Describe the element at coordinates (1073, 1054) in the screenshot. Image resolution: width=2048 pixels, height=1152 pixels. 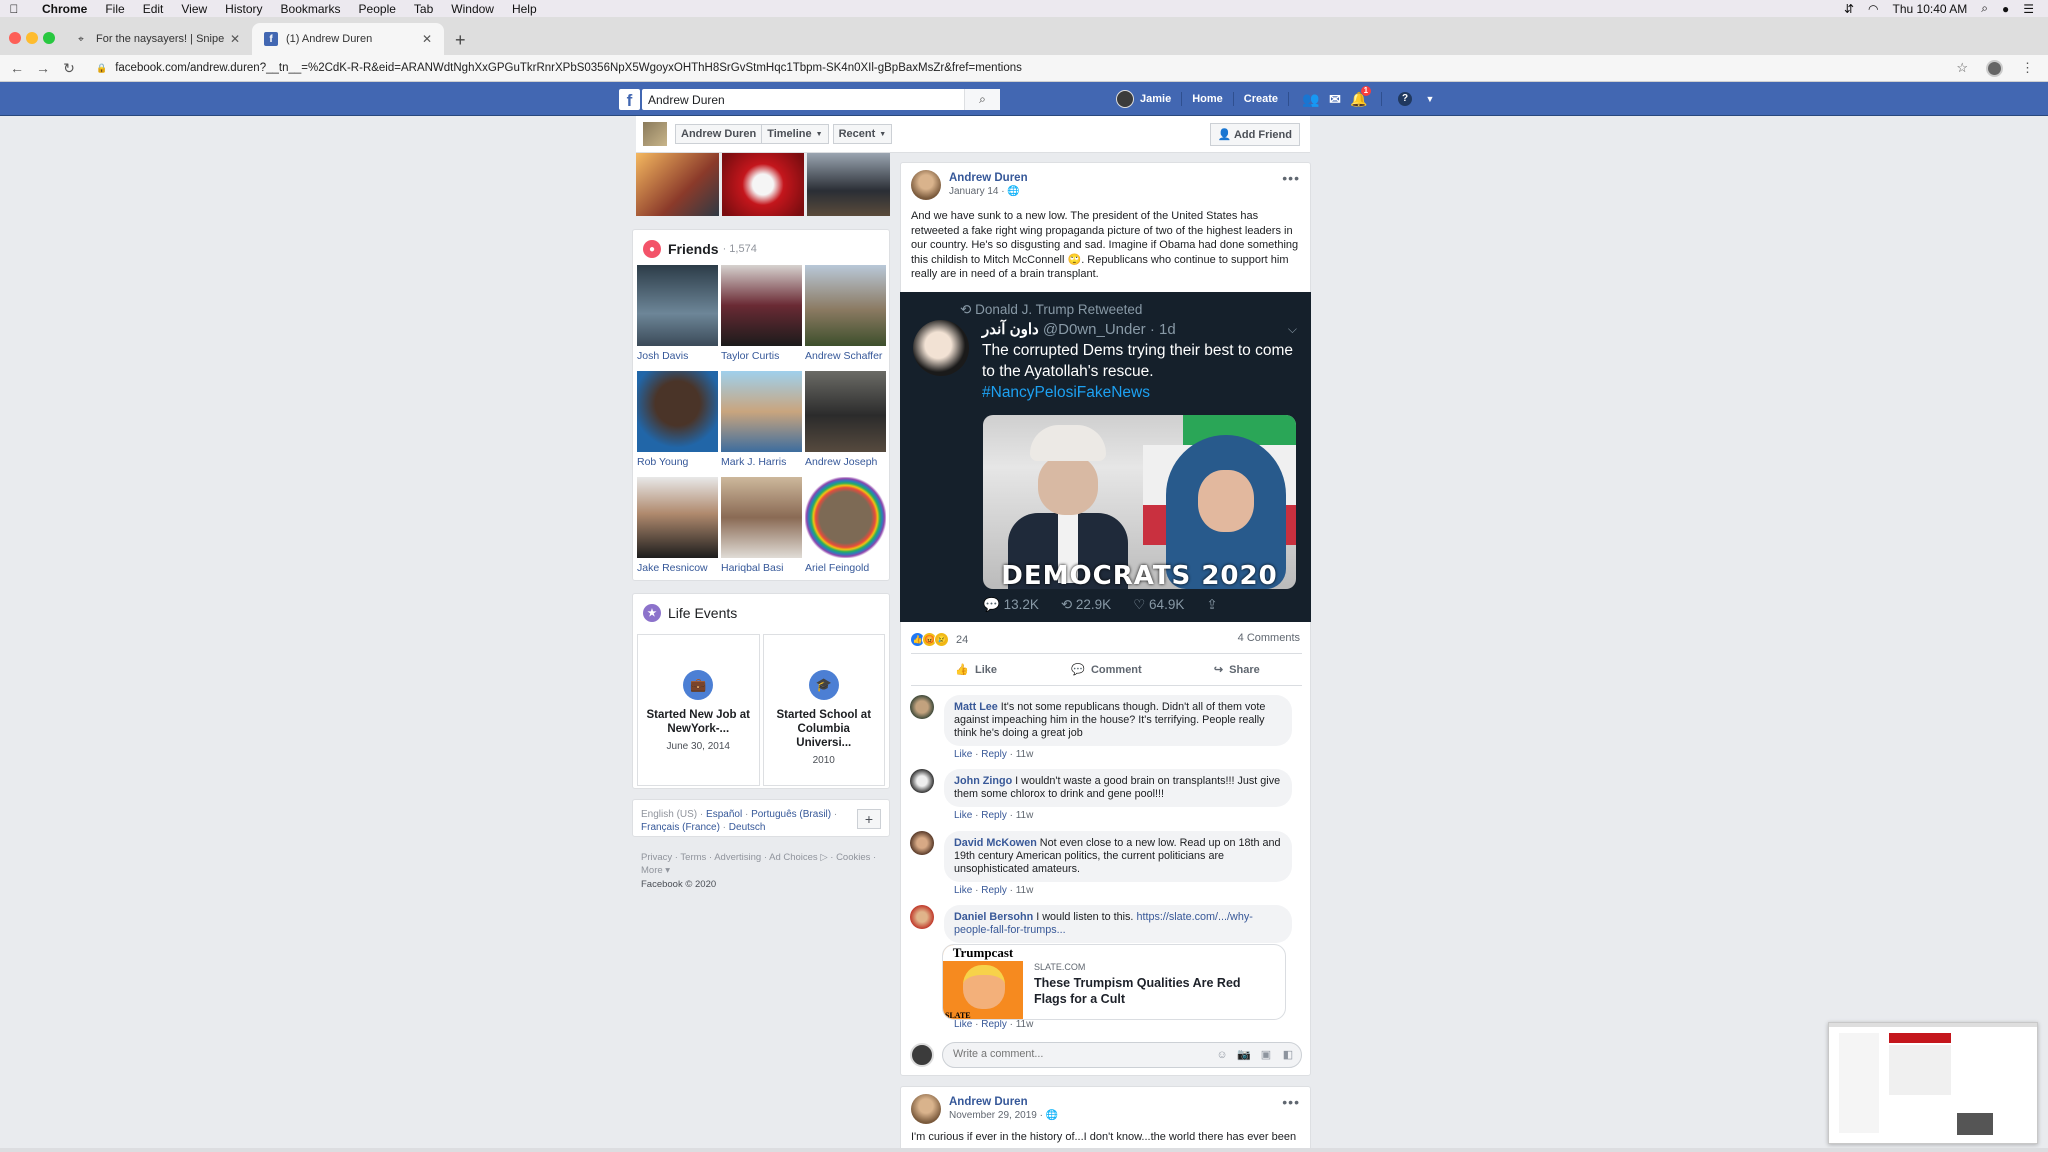
I see `write-comment-input` at that location.